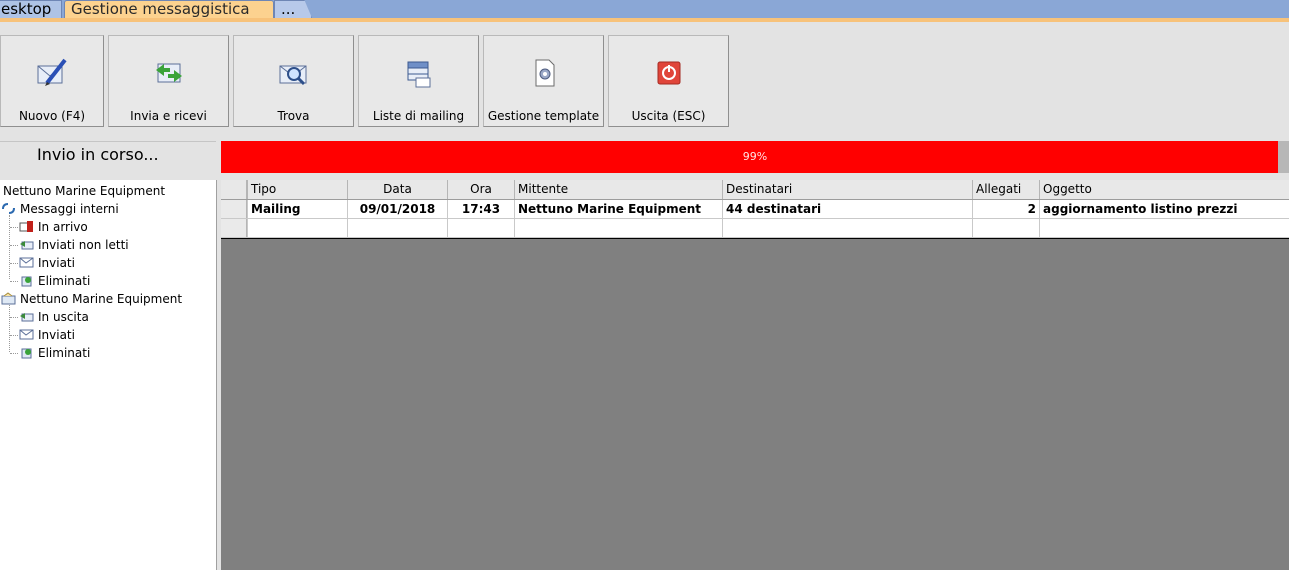  Describe the element at coordinates (52, 116) in the screenshot. I see `new-button-label: Nuovo (F4)` at that location.